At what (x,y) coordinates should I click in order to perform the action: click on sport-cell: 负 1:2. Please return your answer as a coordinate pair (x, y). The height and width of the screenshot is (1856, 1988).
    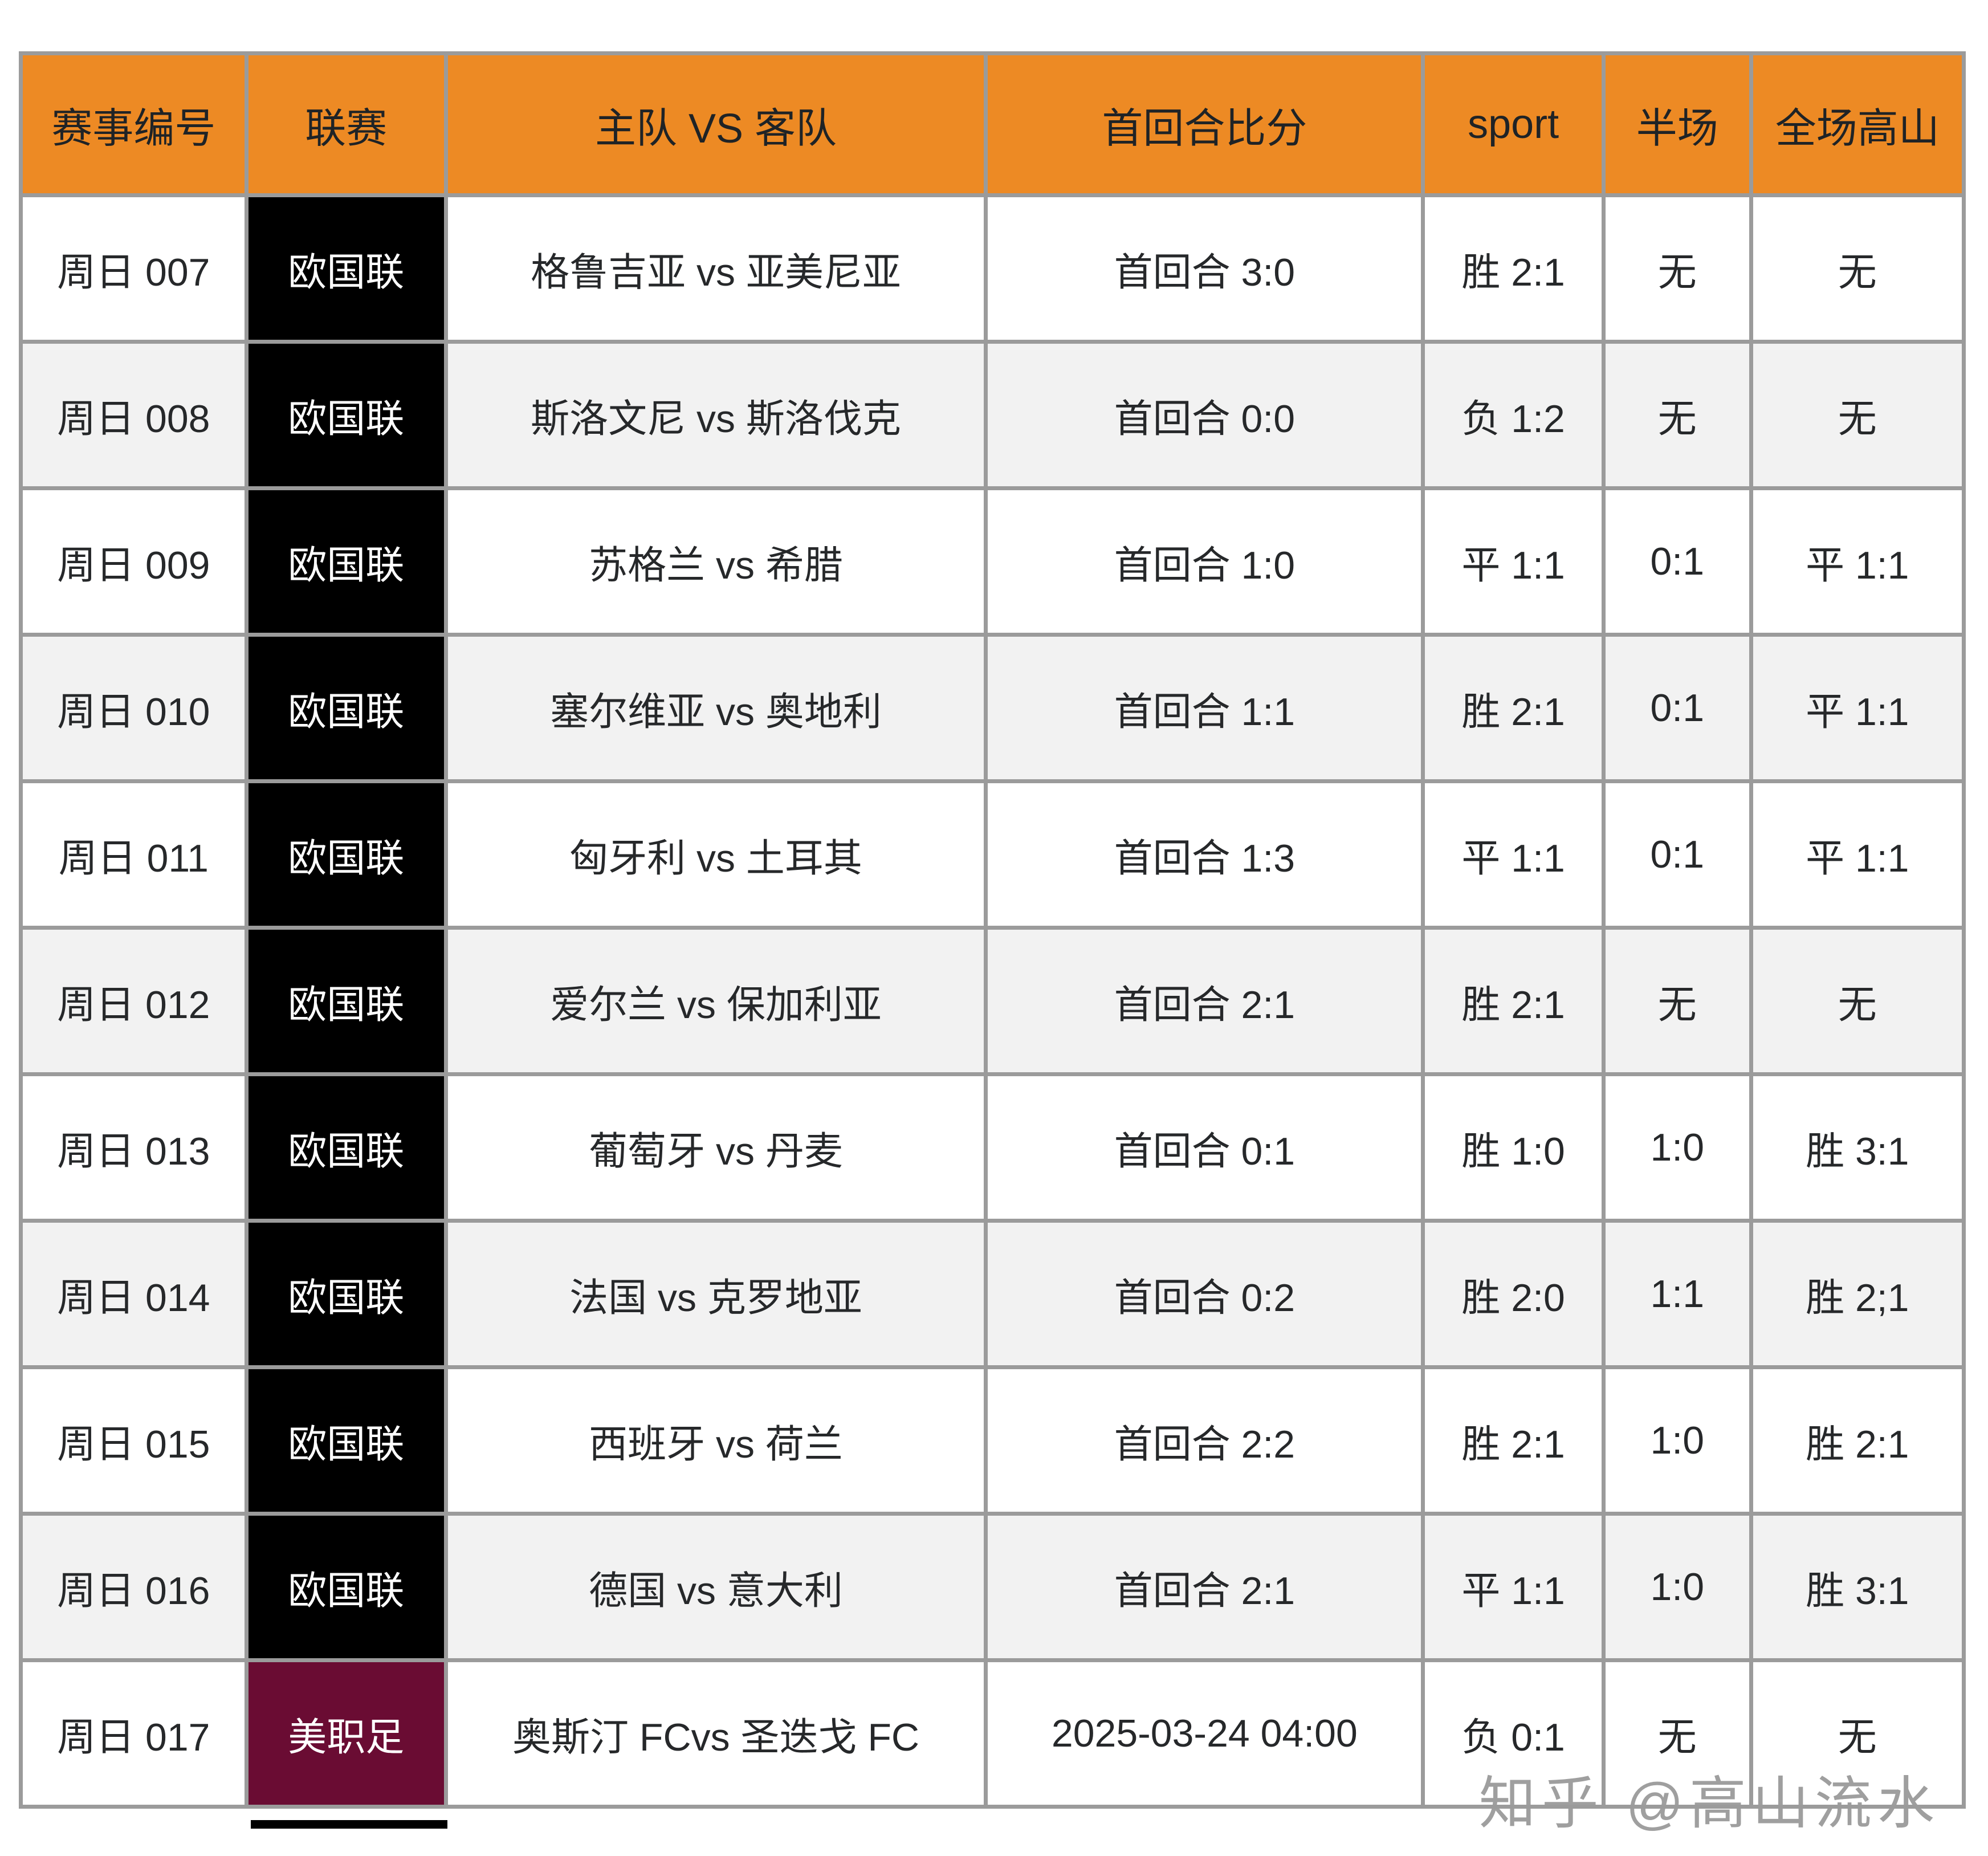
    Looking at the image, I should click on (1513, 415).